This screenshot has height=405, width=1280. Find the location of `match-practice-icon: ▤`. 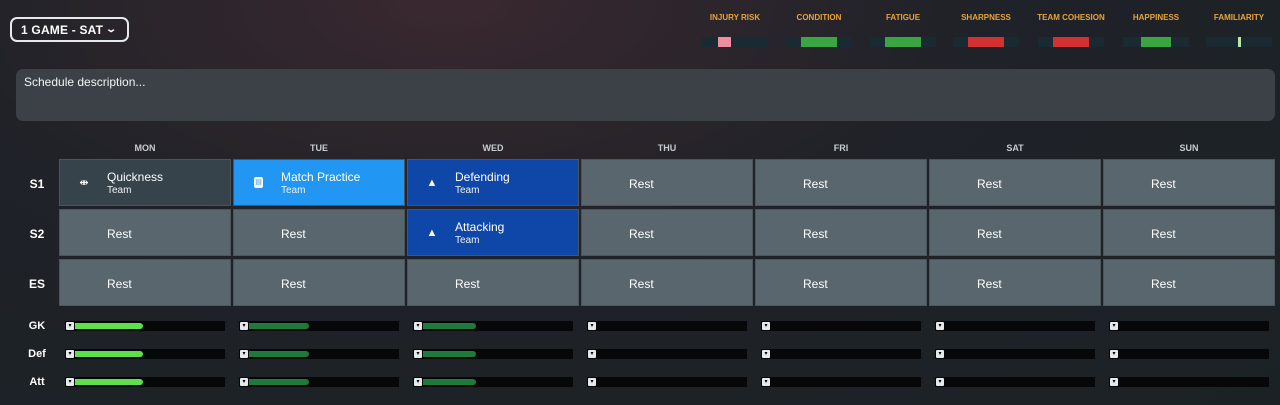

match-practice-icon: ▤ is located at coordinates (258, 182).